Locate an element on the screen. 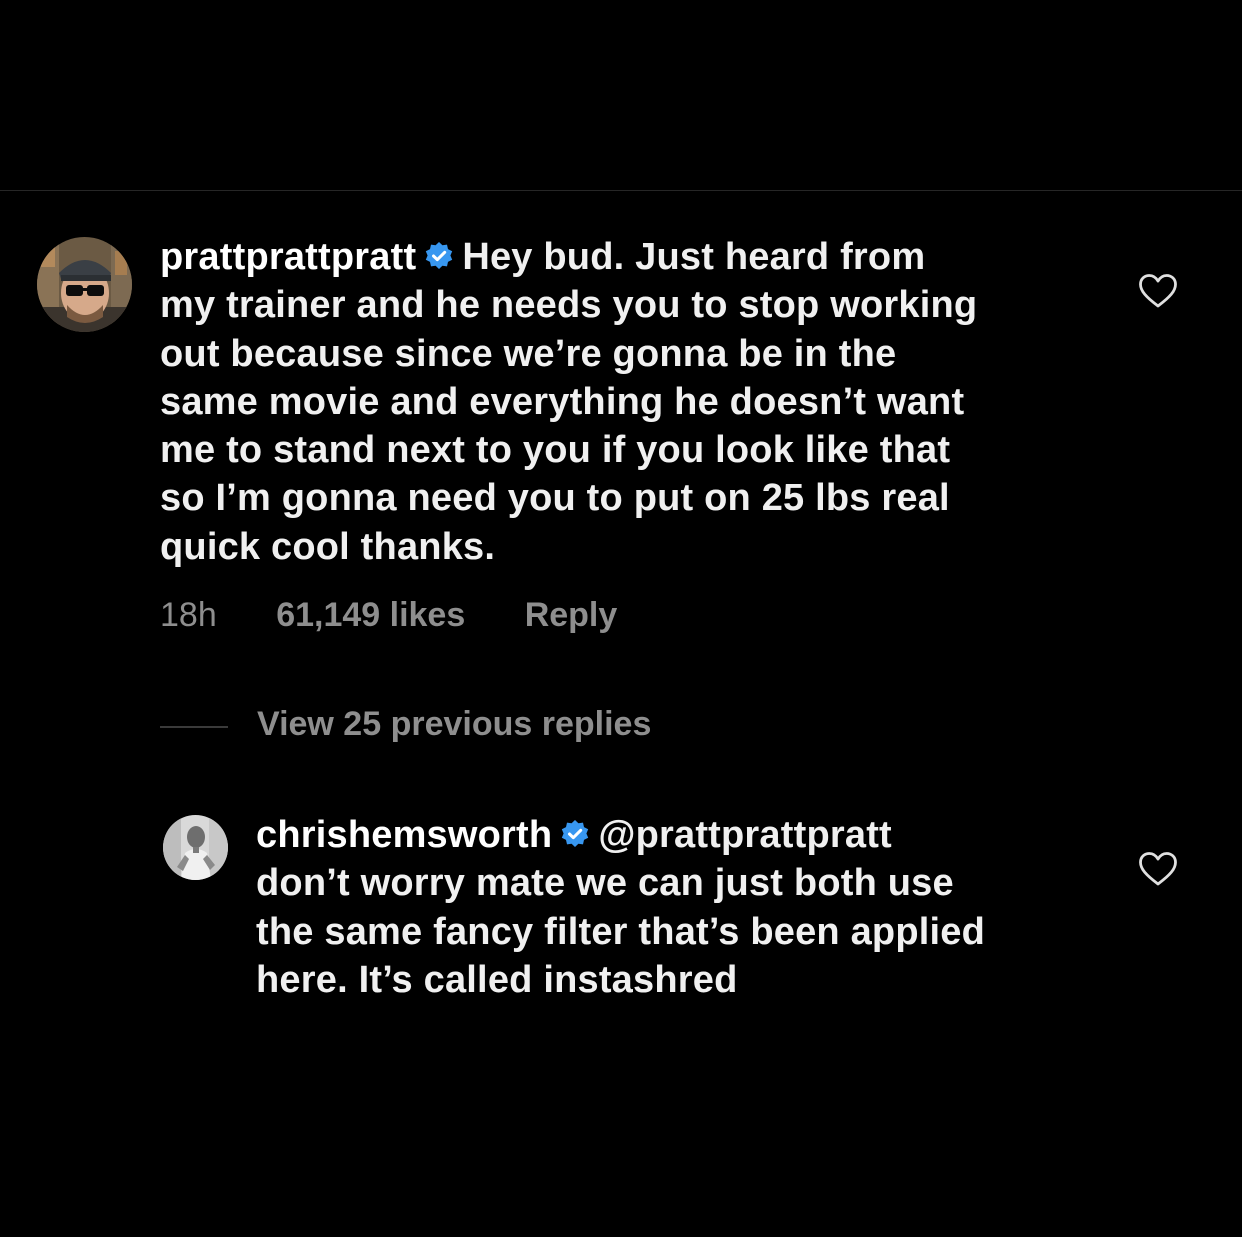 Image resolution: width=1242 pixels, height=1237 pixels. comment-line: prattprattpratt Hey bud. Just heard from is located at coordinates (568, 257).